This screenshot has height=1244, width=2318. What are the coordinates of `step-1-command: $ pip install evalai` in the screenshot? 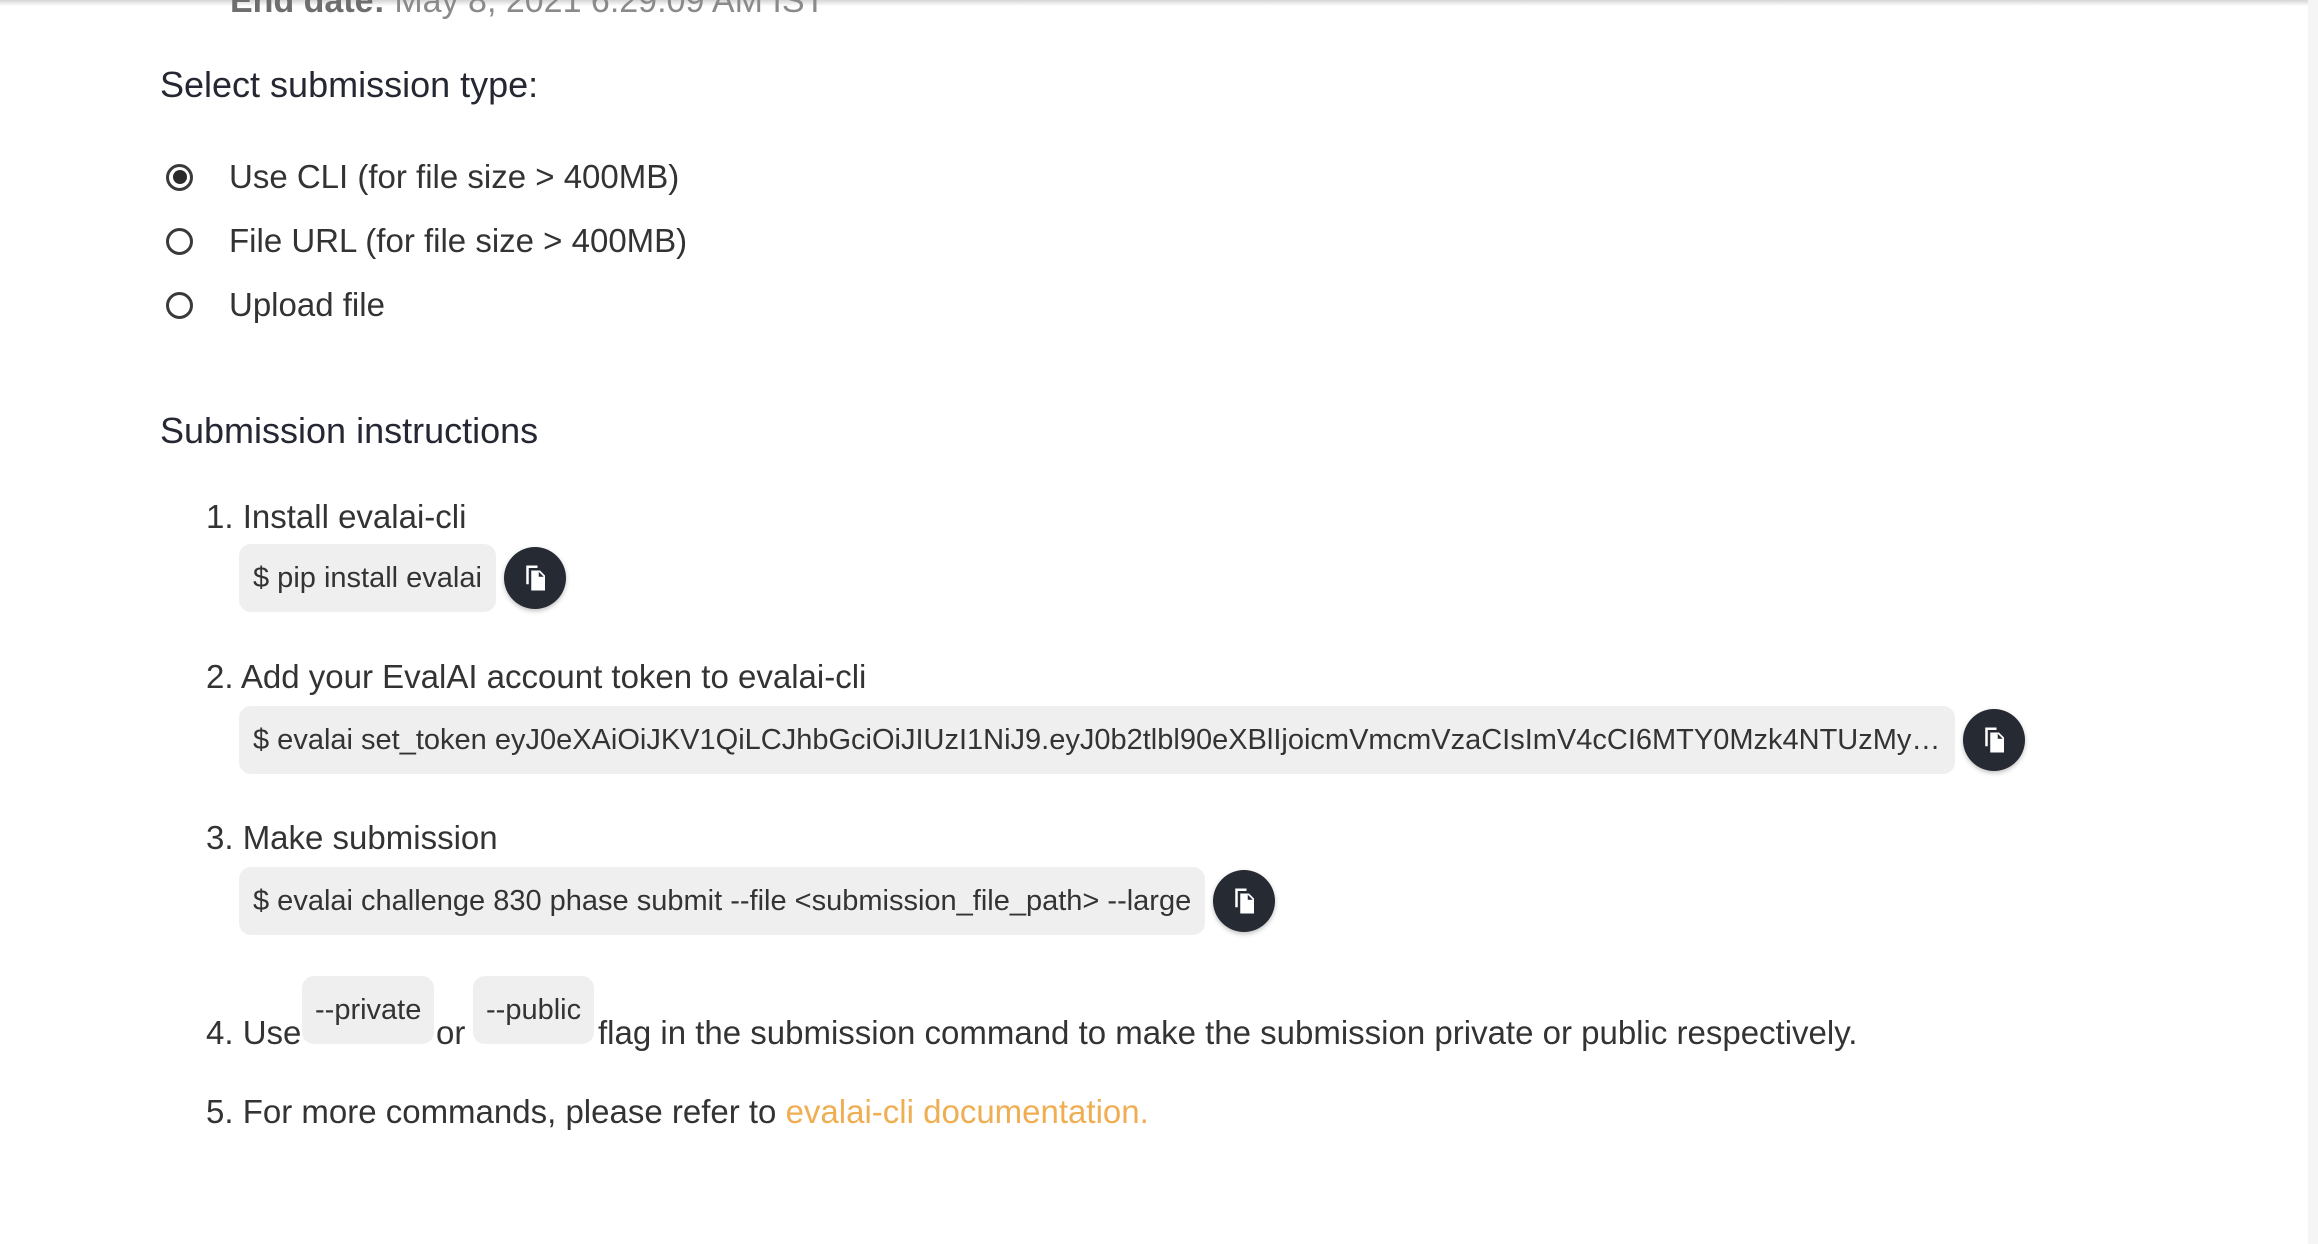 It's located at (367, 578).